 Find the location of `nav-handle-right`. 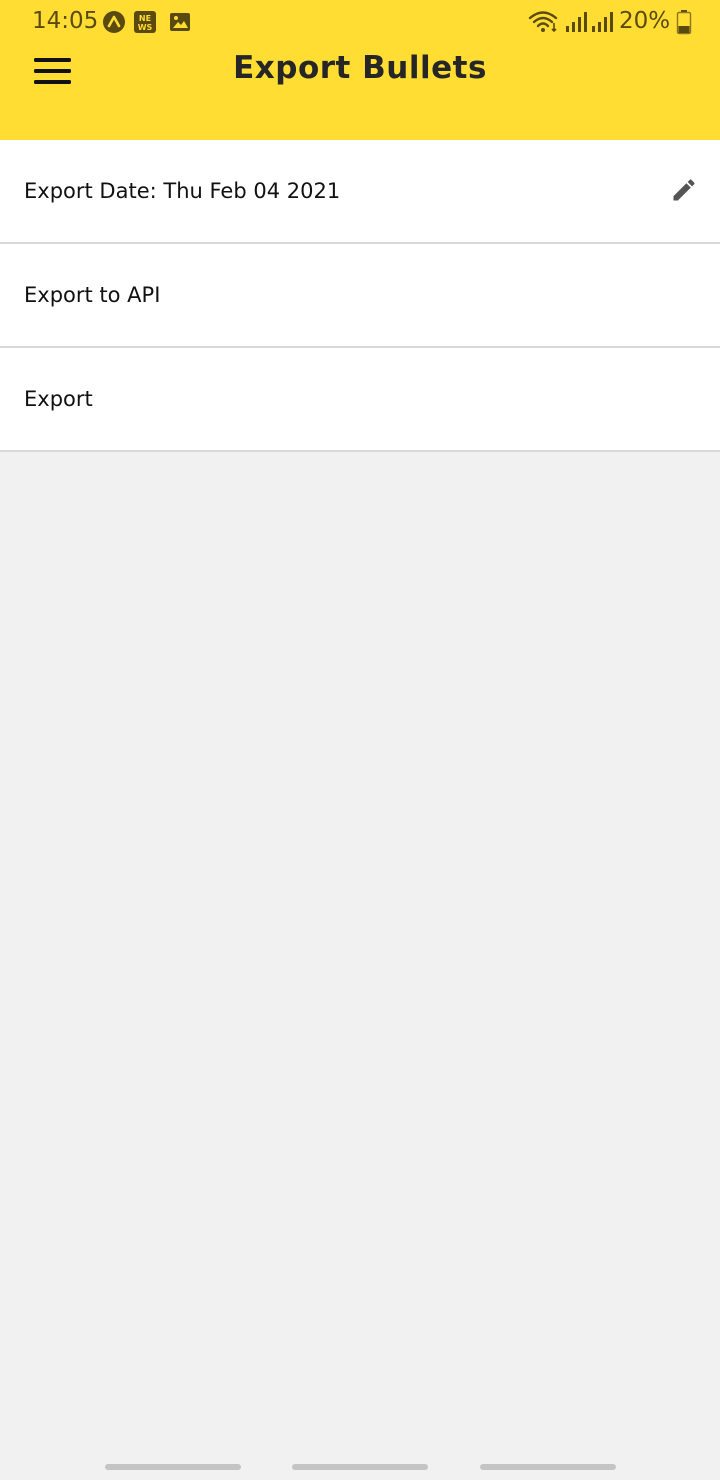

nav-handle-right is located at coordinates (548, 1467).